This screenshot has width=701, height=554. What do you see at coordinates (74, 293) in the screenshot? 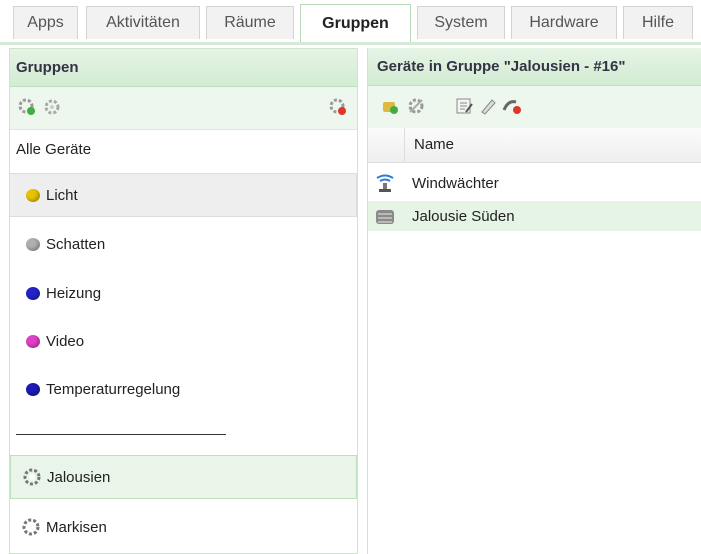
I see `group-label: Heizung` at bounding box center [74, 293].